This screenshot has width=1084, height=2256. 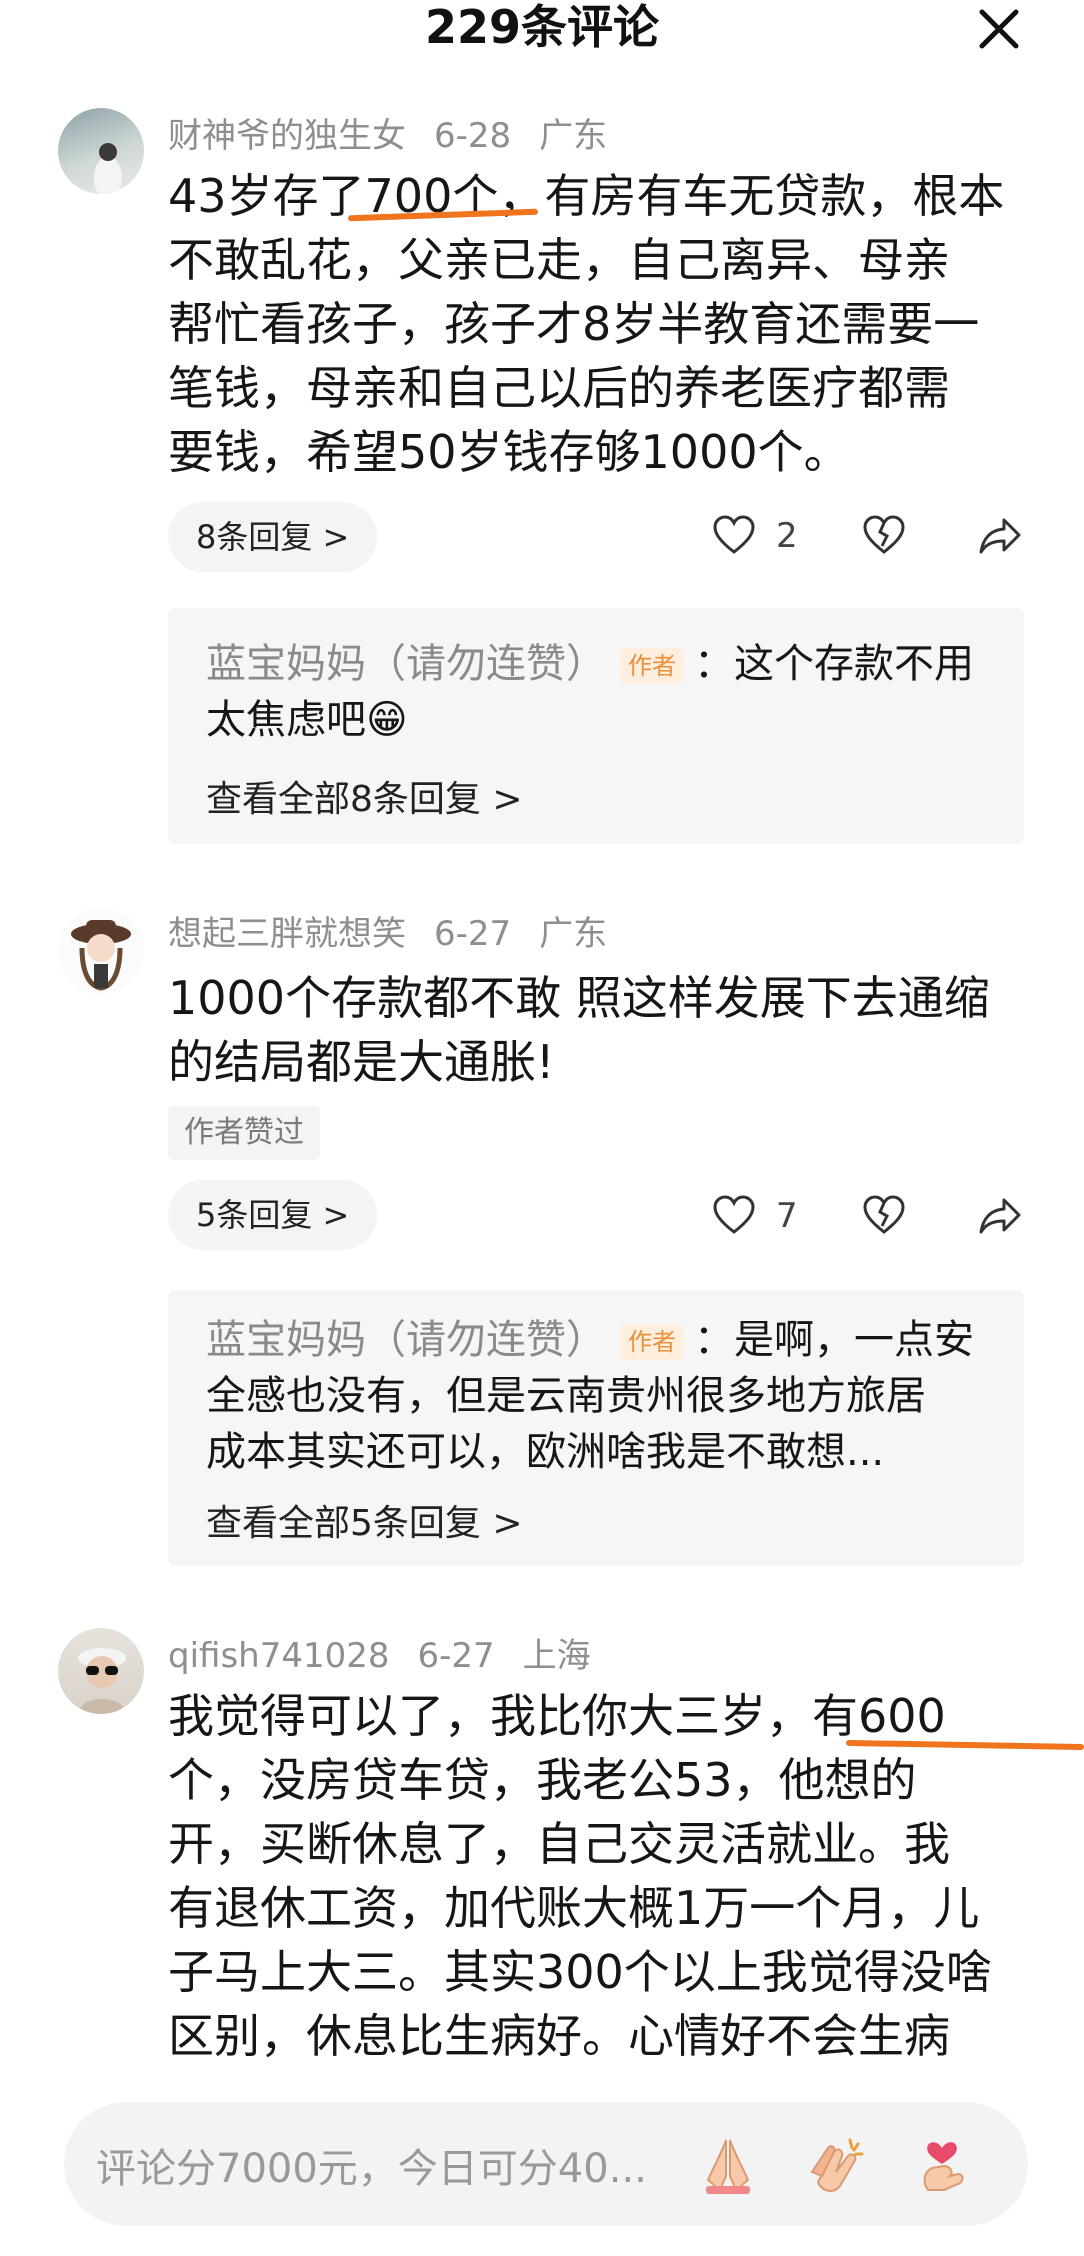 What do you see at coordinates (596, 726) in the screenshot?
I see `reply-preview: 蓝宝妈妈（请勿连赞） 作者 ：这个存款不用 太焦虑吧😁 查看全部8条回复 >` at bounding box center [596, 726].